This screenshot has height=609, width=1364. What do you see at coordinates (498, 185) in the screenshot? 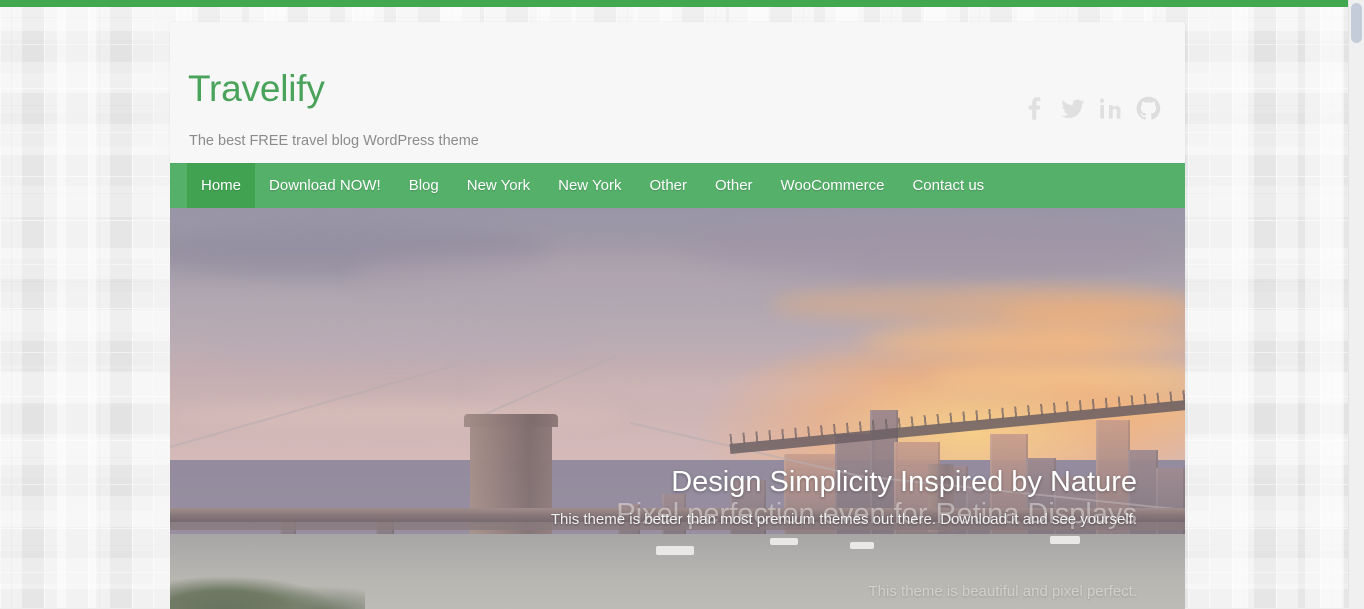
I see `nav-item-new-york-1: New York` at bounding box center [498, 185].